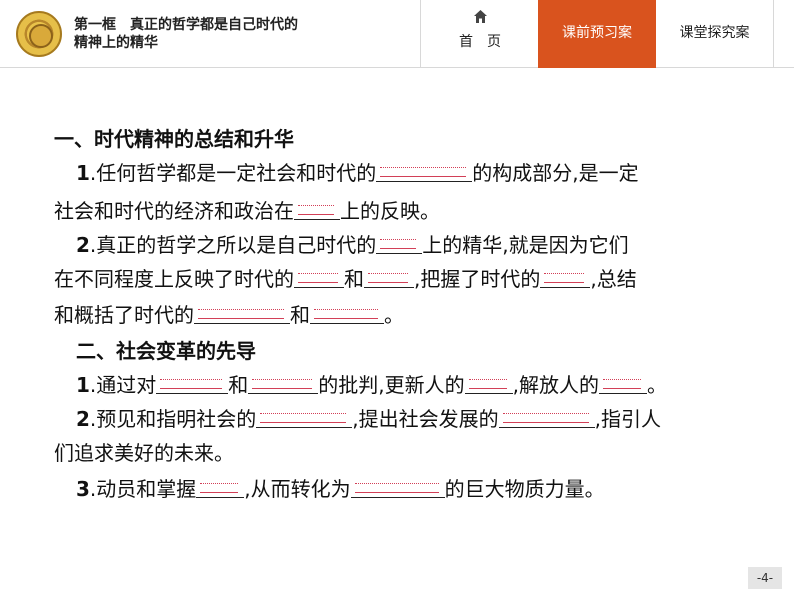 This screenshot has height=596, width=794. What do you see at coordinates (144, 453) in the screenshot?
I see `item-4-line2: 们追求美好的未来。` at bounding box center [144, 453].